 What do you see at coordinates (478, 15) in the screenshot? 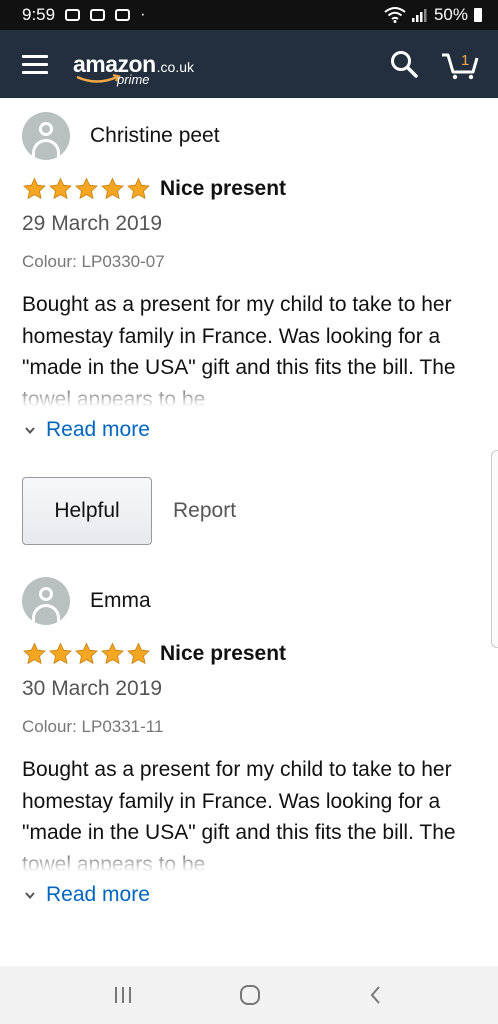
I see `battery-icon` at bounding box center [478, 15].